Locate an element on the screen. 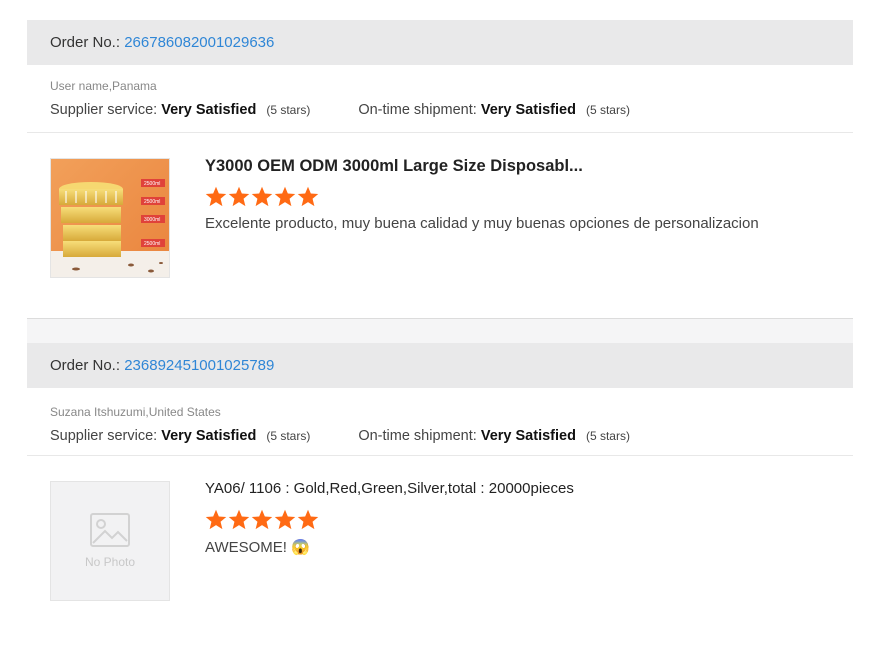 The width and height of the screenshot is (880, 660). product-thumbnail: No Photo is located at coordinates (110, 541).